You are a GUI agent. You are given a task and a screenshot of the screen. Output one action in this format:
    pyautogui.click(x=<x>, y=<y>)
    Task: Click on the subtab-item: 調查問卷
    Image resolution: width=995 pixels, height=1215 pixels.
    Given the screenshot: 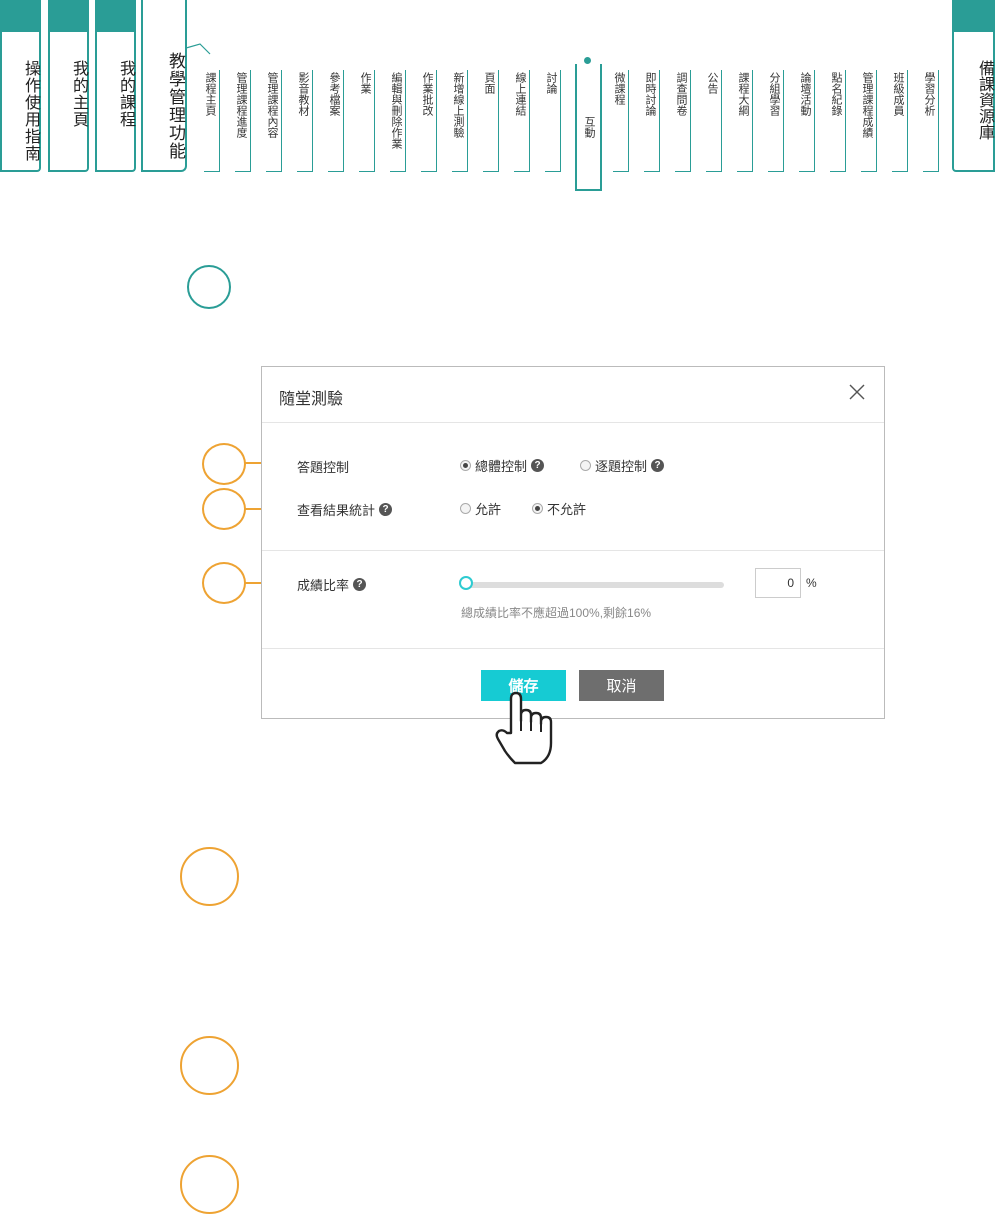 What is the action you would take?
    pyautogui.click(x=683, y=121)
    